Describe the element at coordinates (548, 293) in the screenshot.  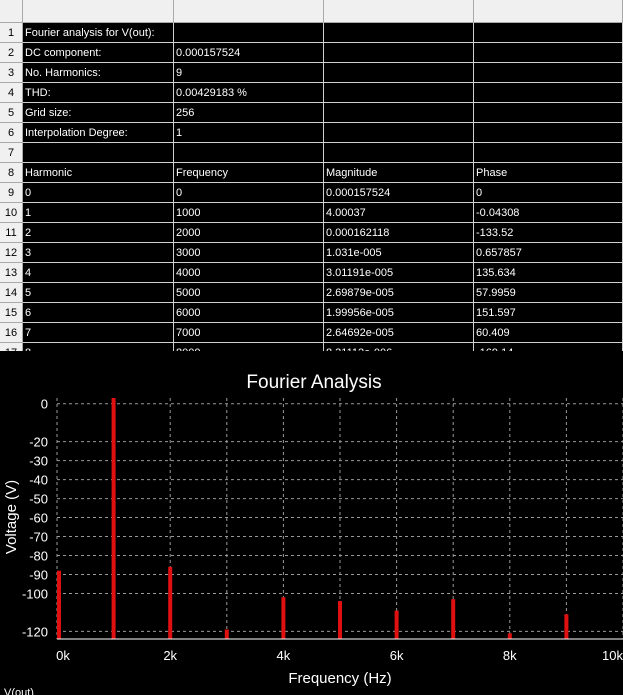
I see `table-cell: 57.9959` at that location.